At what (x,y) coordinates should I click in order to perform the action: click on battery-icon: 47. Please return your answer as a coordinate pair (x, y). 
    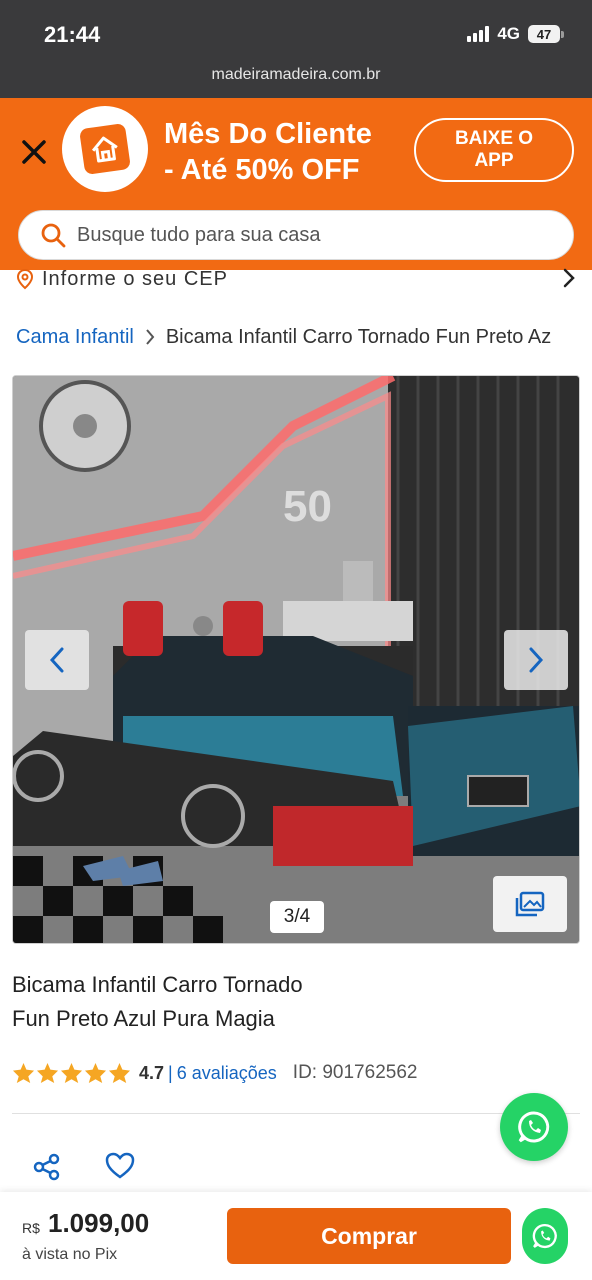
    Looking at the image, I should click on (546, 34).